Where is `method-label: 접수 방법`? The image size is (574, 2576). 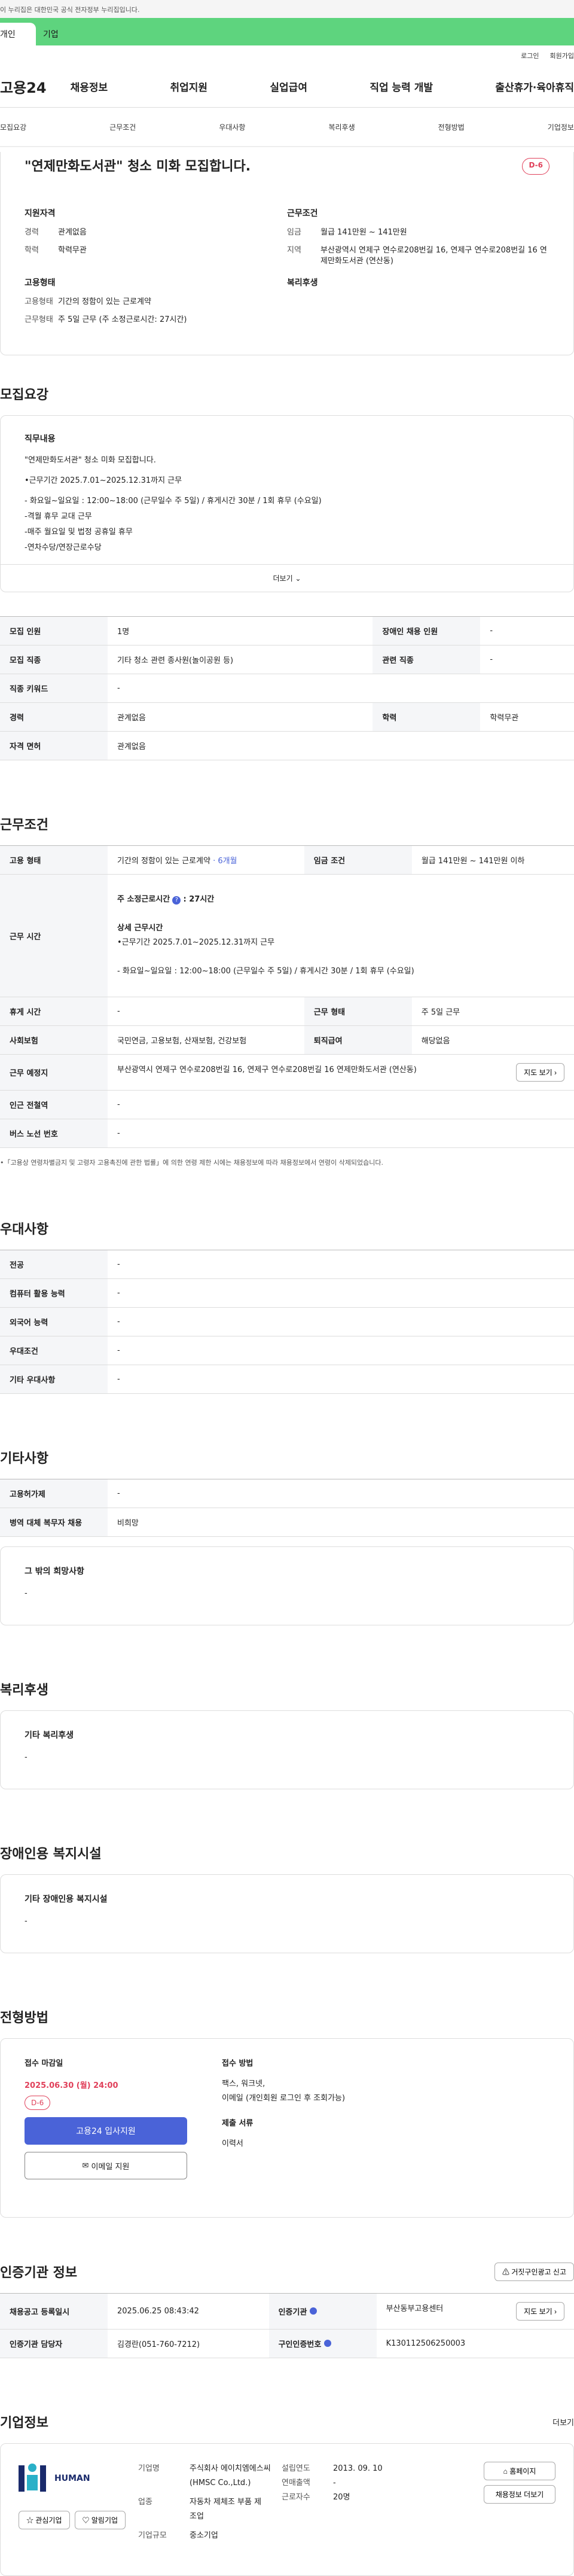 method-label: 접수 방법 is located at coordinates (238, 2063).